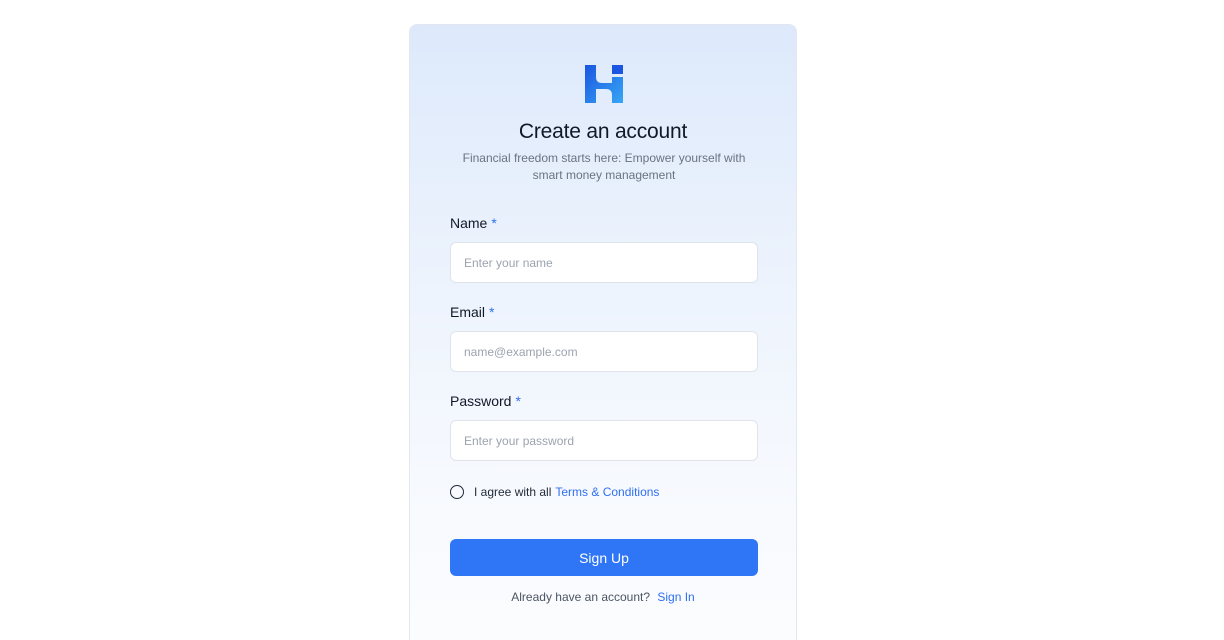 Image resolution: width=1224 pixels, height=640 pixels. Describe the element at coordinates (604, 262) in the screenshot. I see `name-input` at that location.